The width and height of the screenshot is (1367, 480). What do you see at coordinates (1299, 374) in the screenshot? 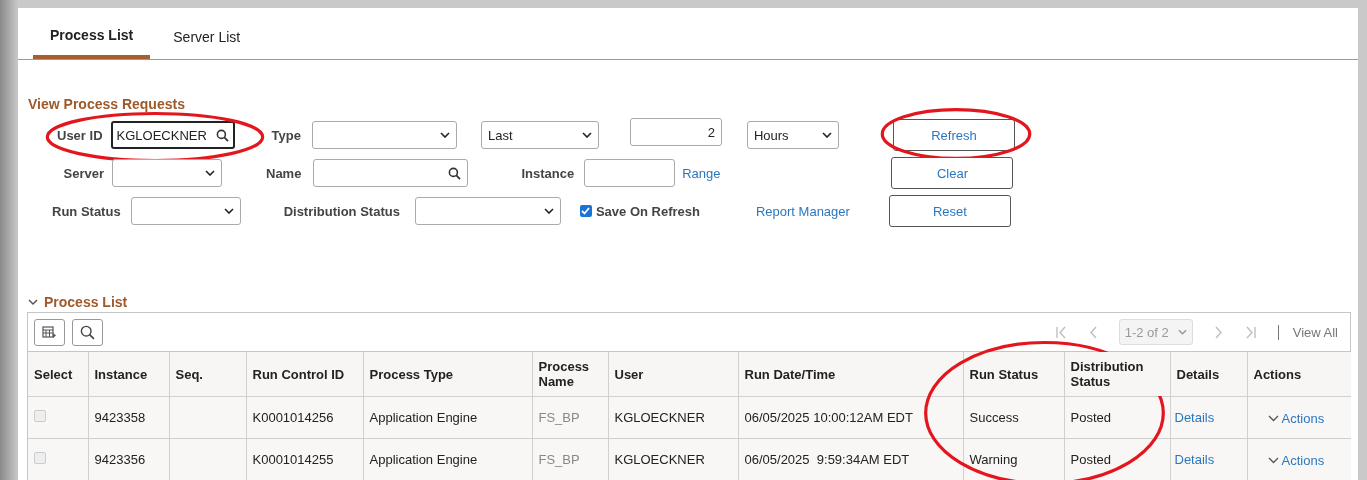
I see `column-header: Actions` at bounding box center [1299, 374].